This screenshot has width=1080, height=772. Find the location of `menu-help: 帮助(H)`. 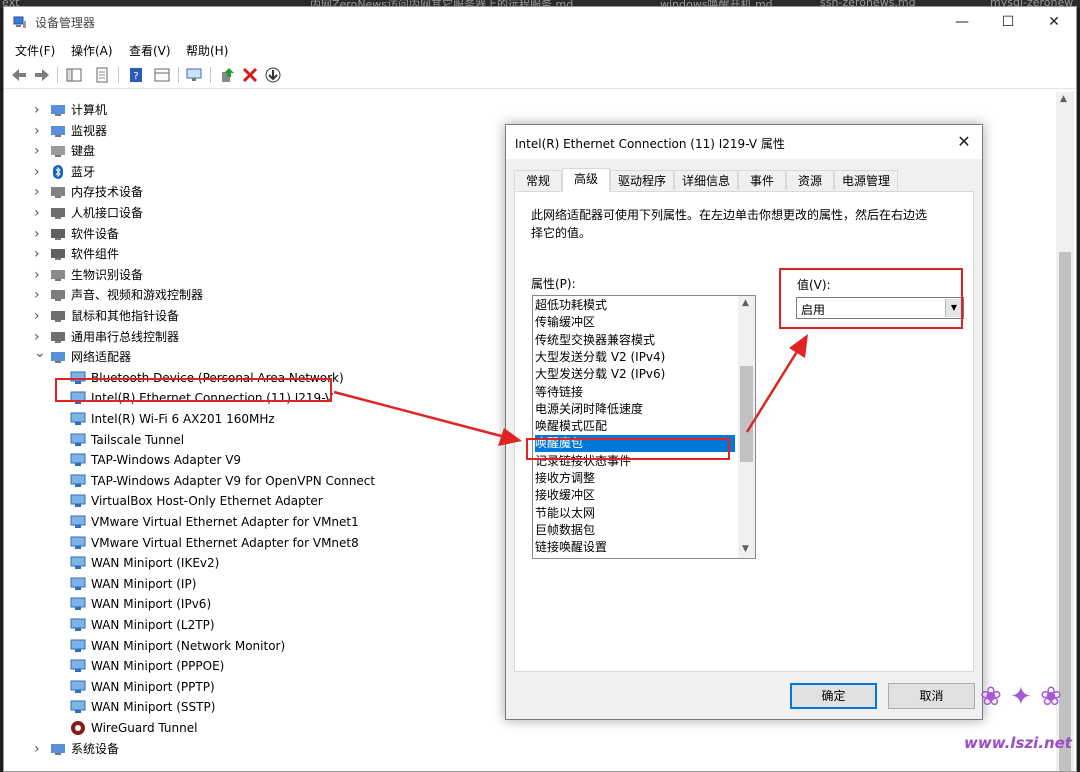

menu-help: 帮助(H) is located at coordinates (207, 50).